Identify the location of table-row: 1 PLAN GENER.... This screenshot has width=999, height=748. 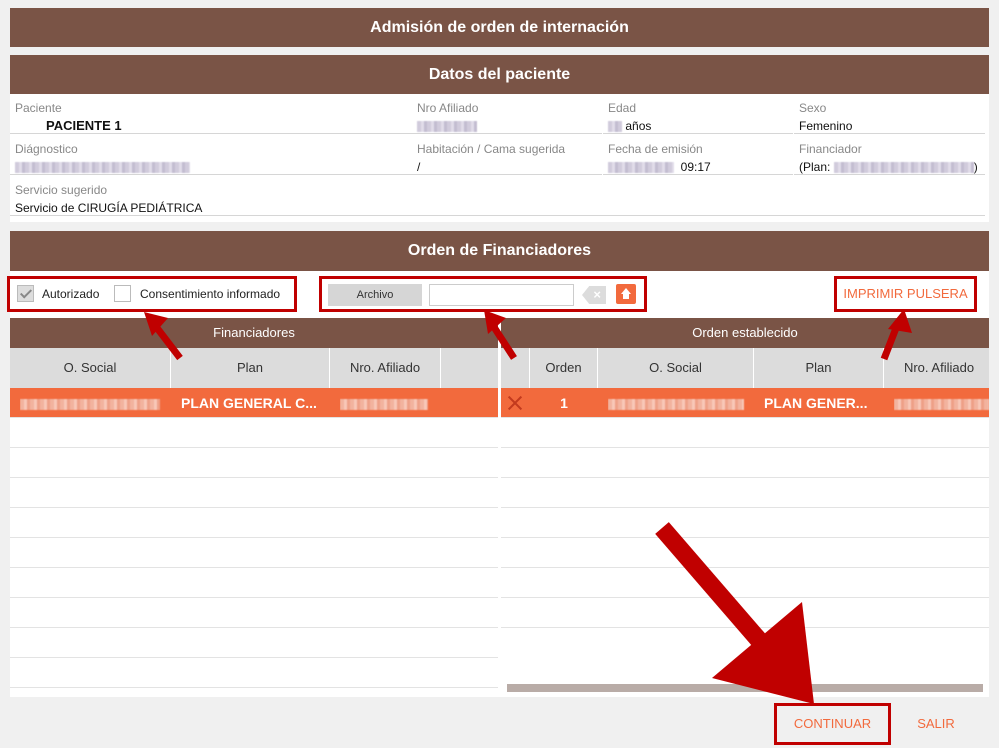
(745, 403).